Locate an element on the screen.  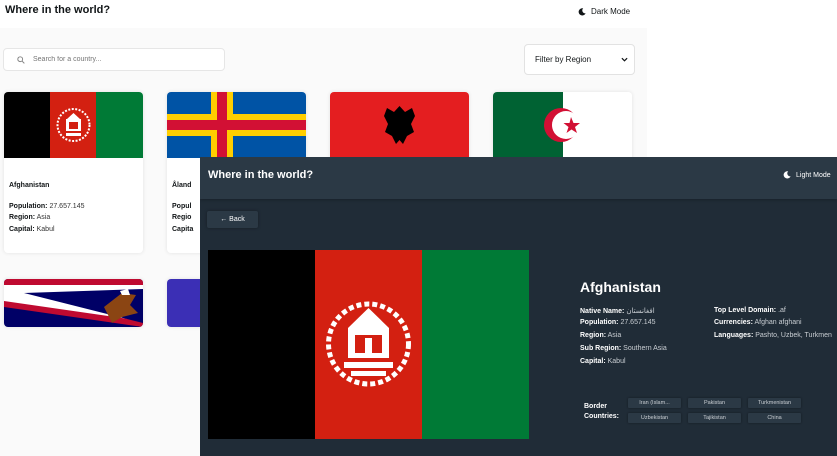
dark-mode-toggle: Dark Mode is located at coordinates (604, 11).